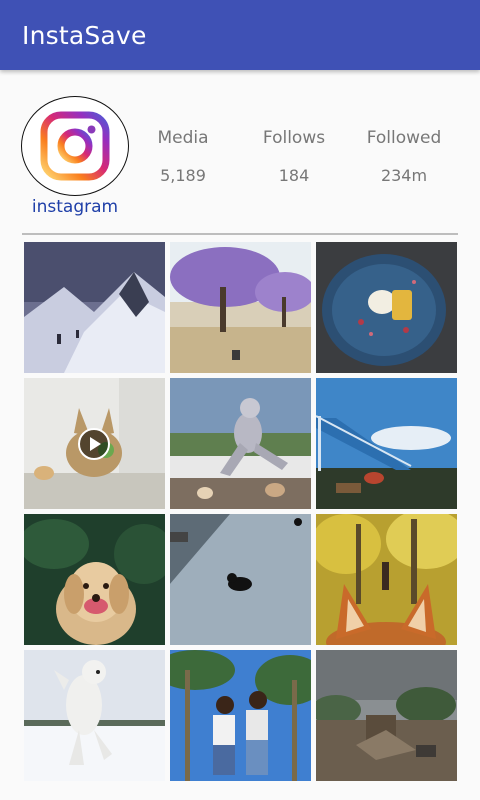 This screenshot has height=800, width=480. I want to click on palm-trees-photo, so click(240, 715).